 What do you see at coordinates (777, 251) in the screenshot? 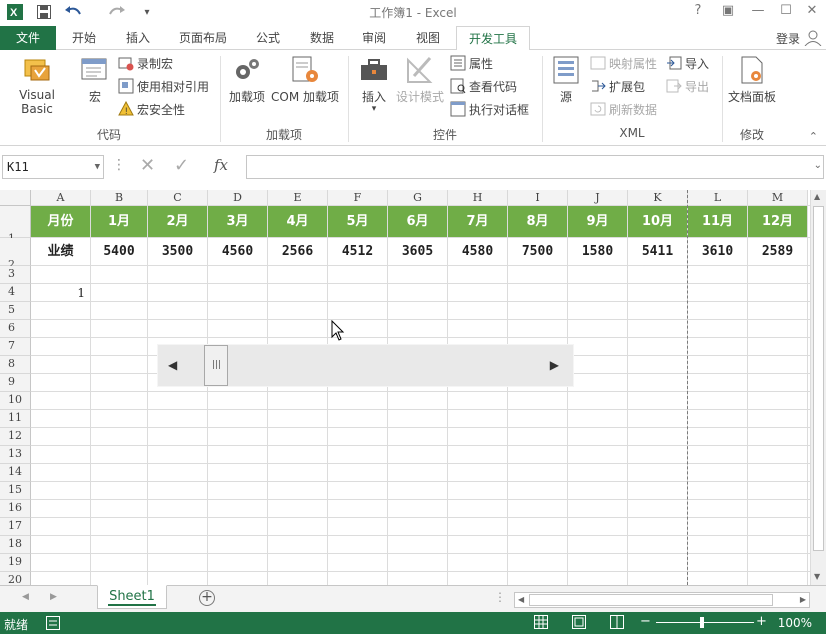
I see `performance-cell: 2589` at bounding box center [777, 251].